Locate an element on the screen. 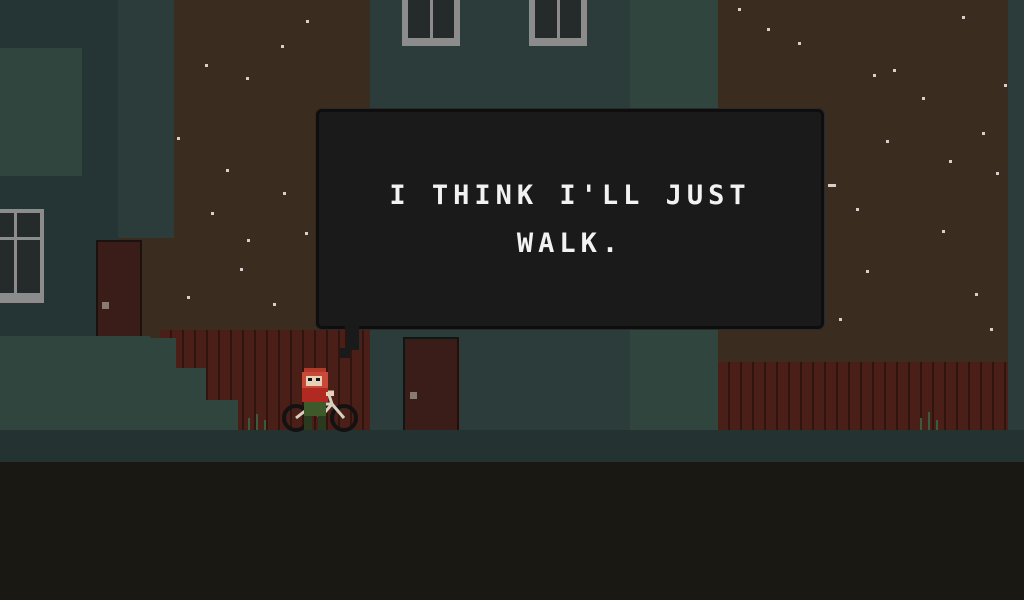  street-ground is located at coordinates (512, 447).